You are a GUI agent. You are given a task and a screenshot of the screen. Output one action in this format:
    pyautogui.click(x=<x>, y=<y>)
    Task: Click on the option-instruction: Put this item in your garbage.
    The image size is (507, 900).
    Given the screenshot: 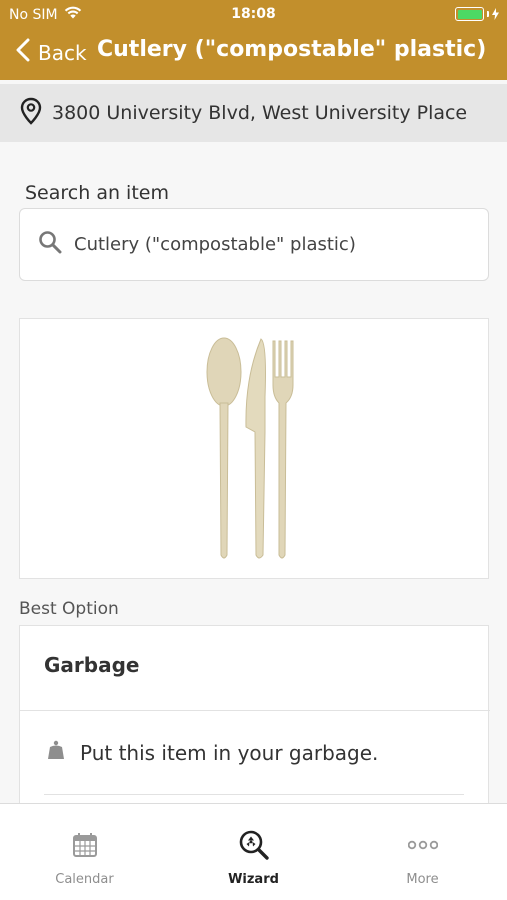 What is the action you would take?
    pyautogui.click(x=211, y=752)
    